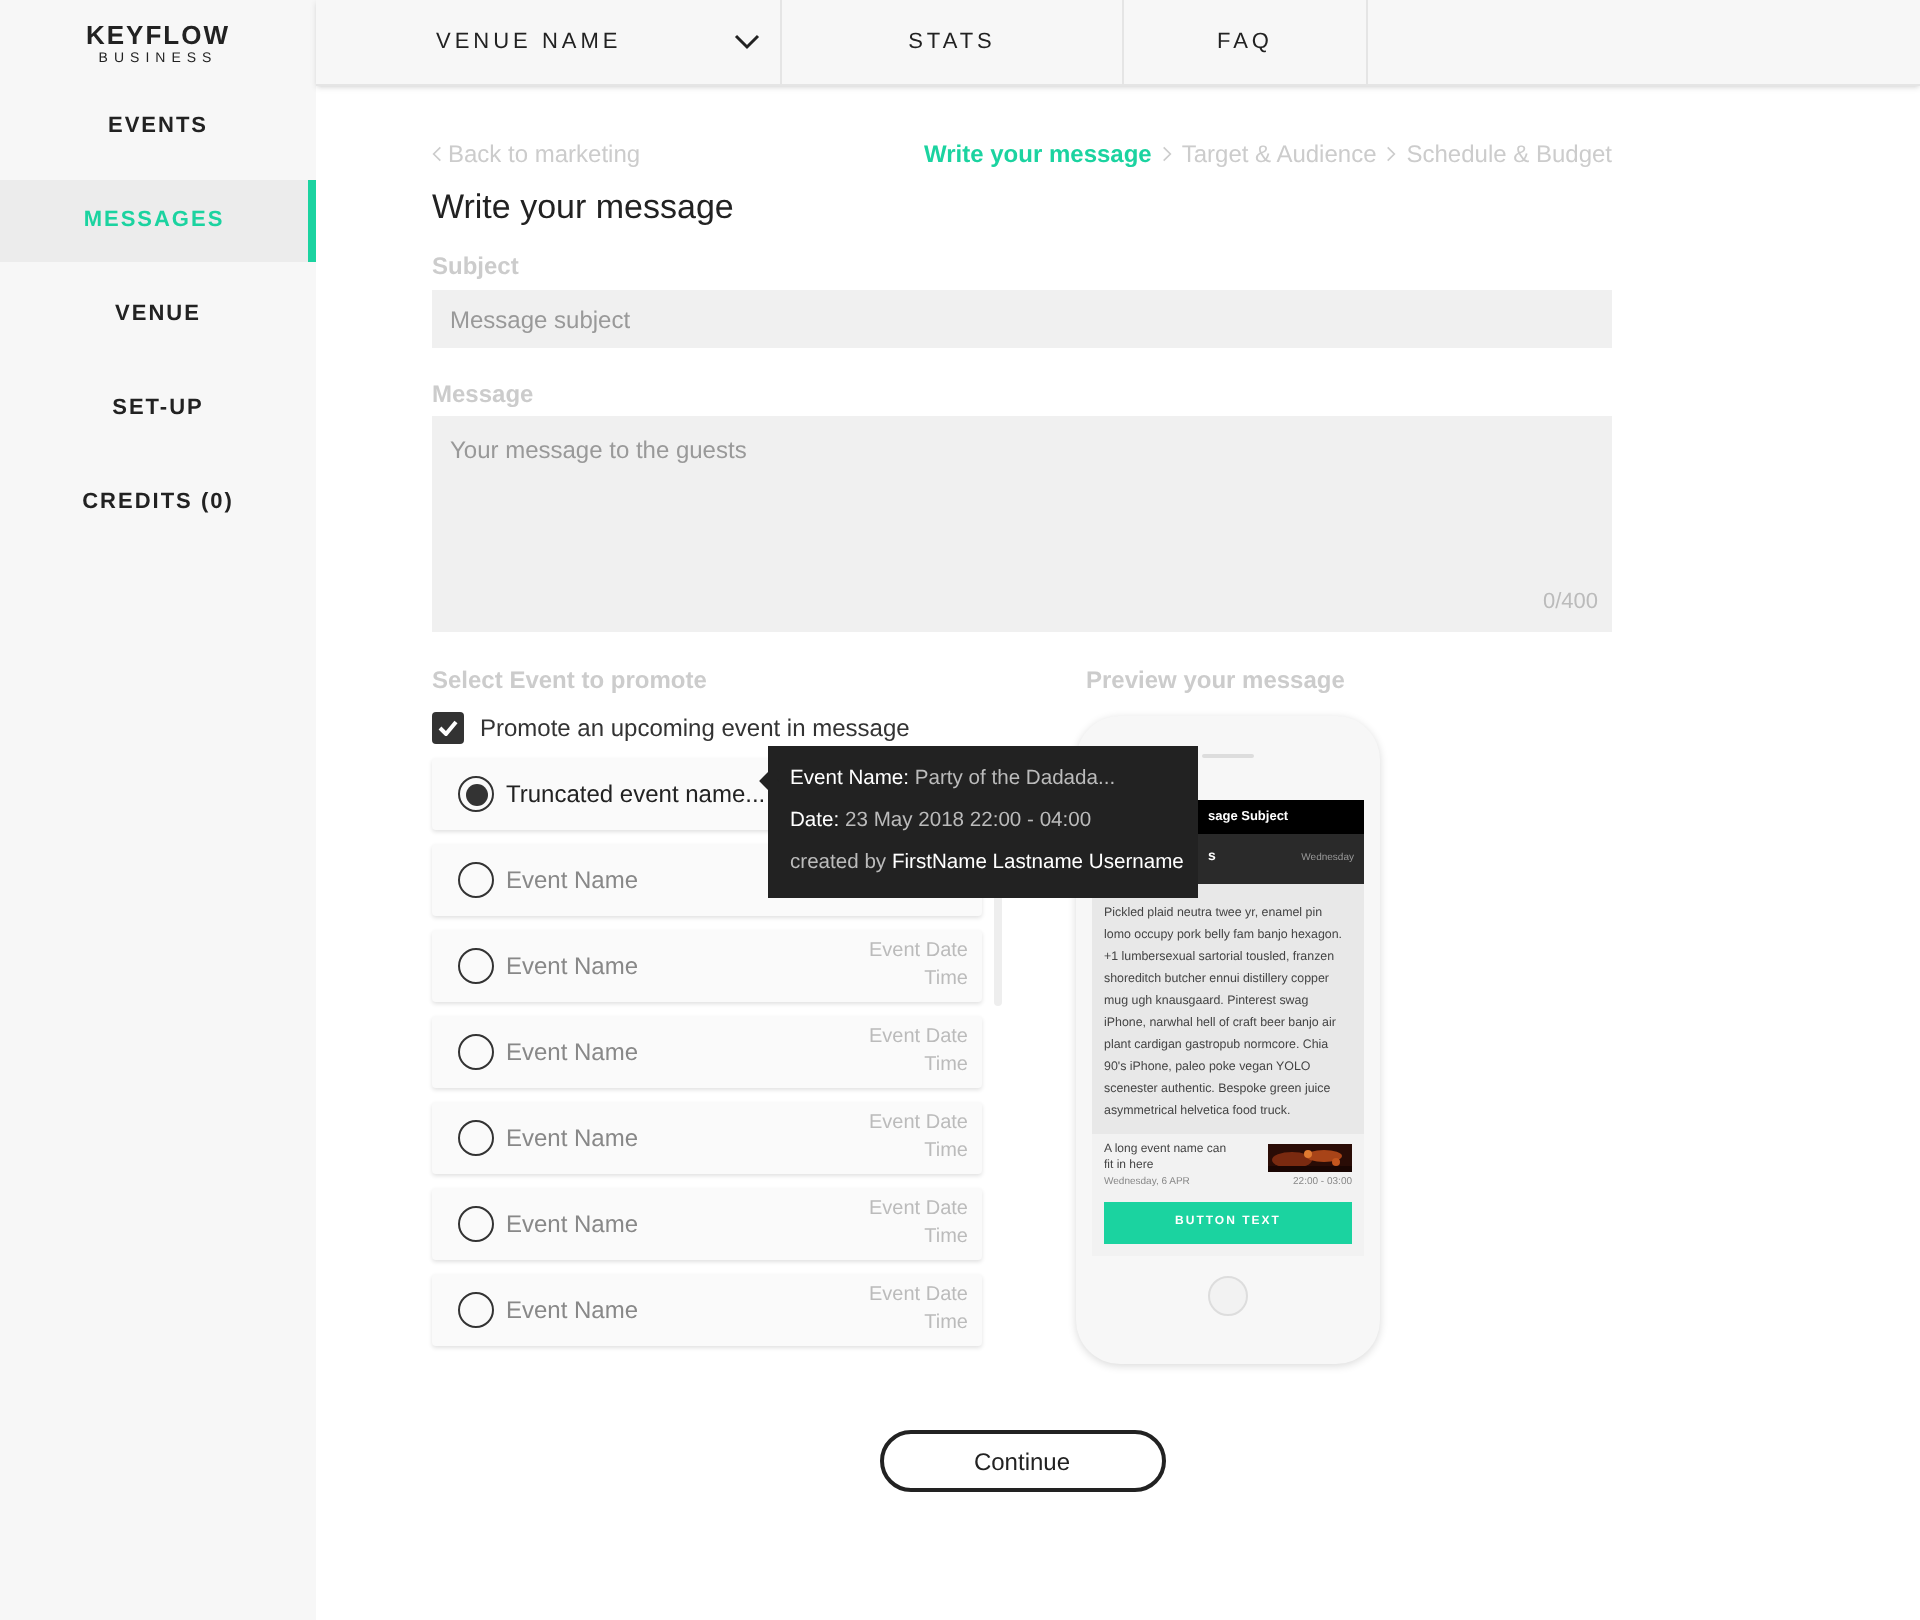  Describe the element at coordinates (584, 208) in the screenshot. I see `page-heading: Write your message` at that location.